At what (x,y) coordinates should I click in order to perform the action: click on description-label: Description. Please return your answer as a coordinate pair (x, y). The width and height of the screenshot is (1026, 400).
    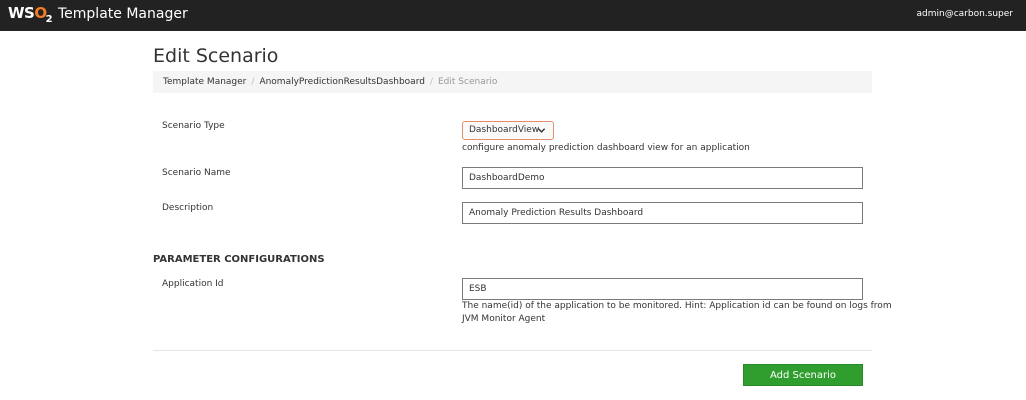
    Looking at the image, I should click on (188, 208).